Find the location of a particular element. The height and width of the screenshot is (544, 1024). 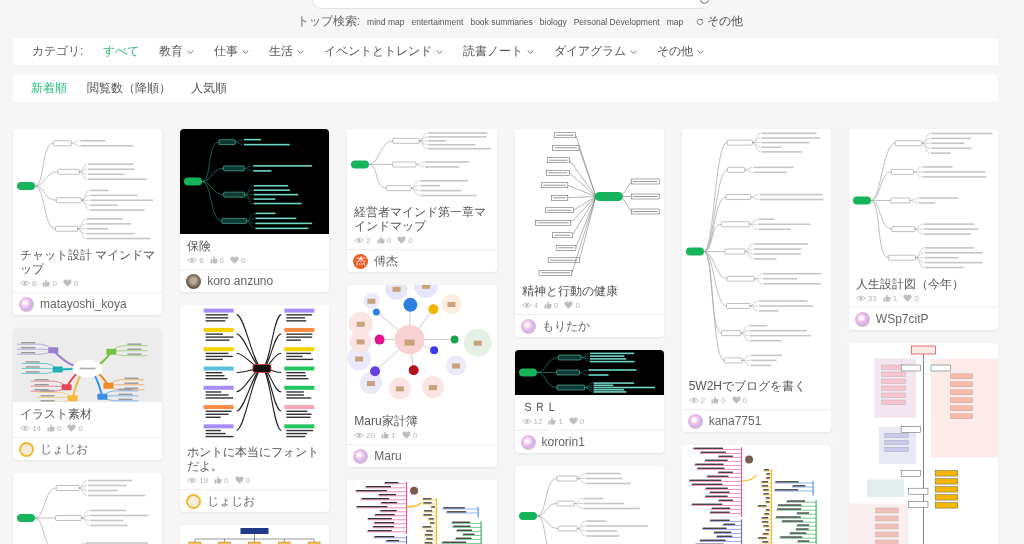

trending-keyword-link: Personal Development is located at coordinates (616, 21).